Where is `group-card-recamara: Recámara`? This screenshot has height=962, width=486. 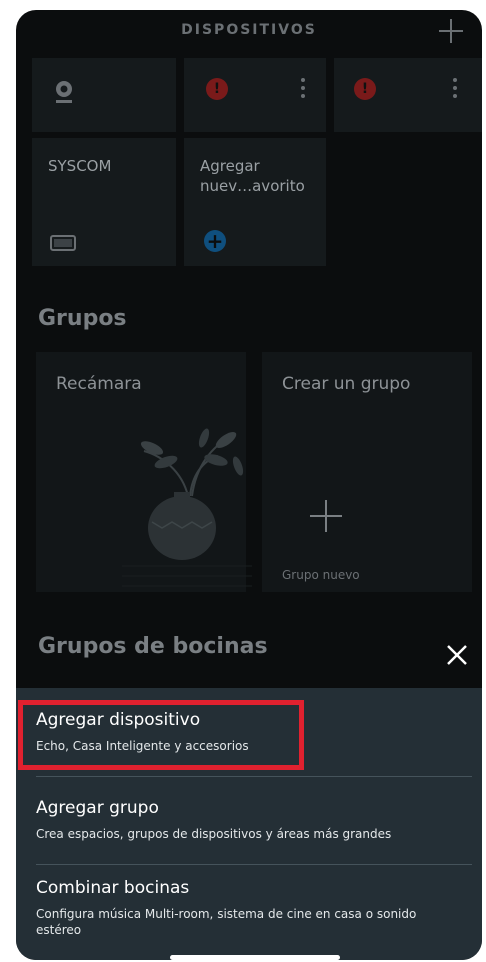 group-card-recamara: Recámara is located at coordinates (144, 472).